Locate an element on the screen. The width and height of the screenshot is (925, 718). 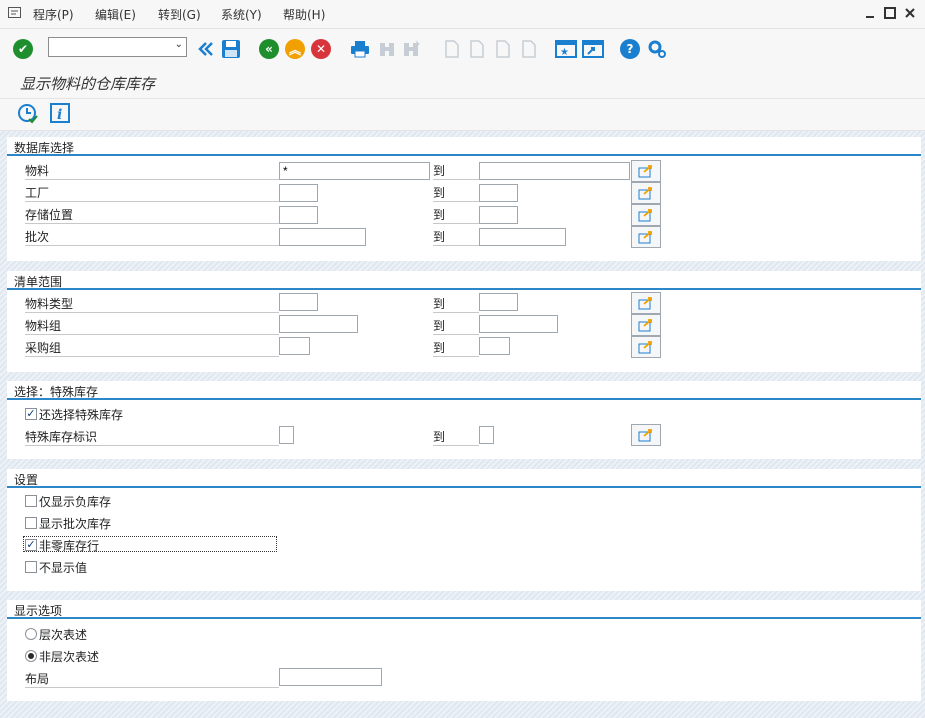
material-type-high-input is located at coordinates (498, 302).